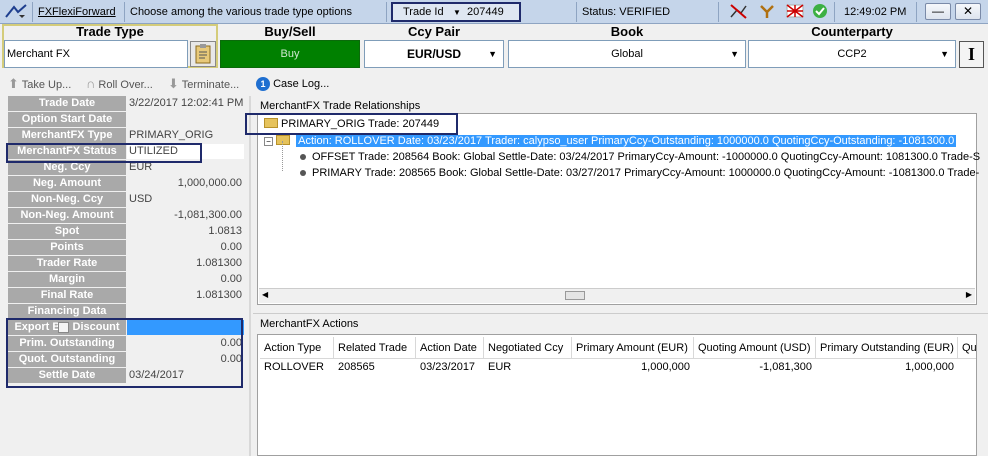  Describe the element at coordinates (617, 295) in the screenshot. I see `horizontal-scrollbar: ◀ ▶` at that location.